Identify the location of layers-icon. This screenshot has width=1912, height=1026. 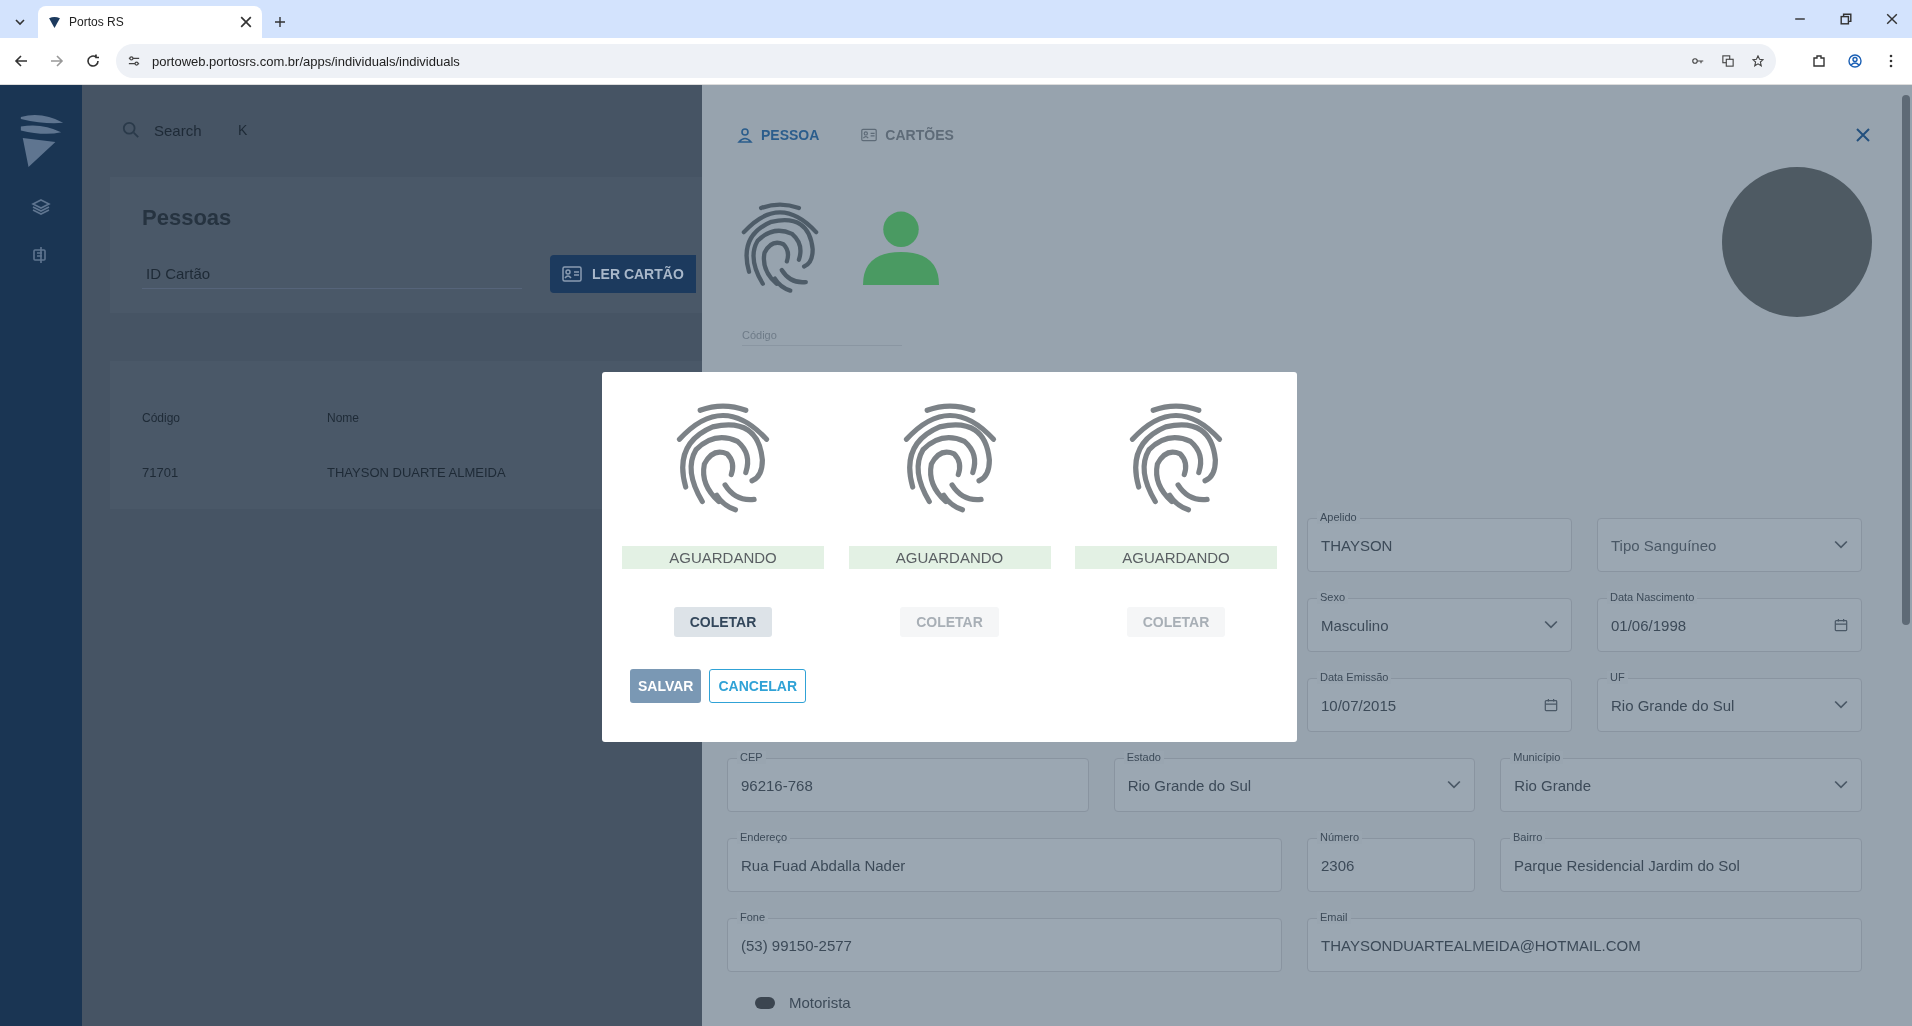
(41, 207).